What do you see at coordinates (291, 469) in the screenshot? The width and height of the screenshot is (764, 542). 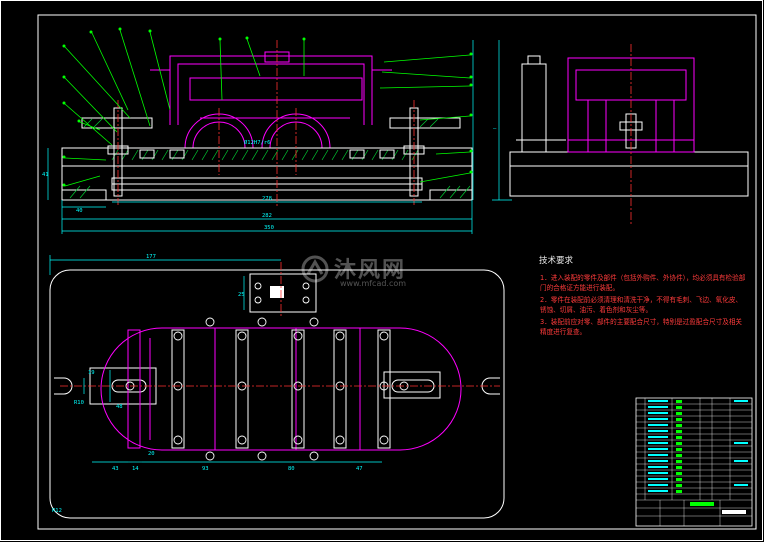 I see `dim-80: 80` at bounding box center [291, 469].